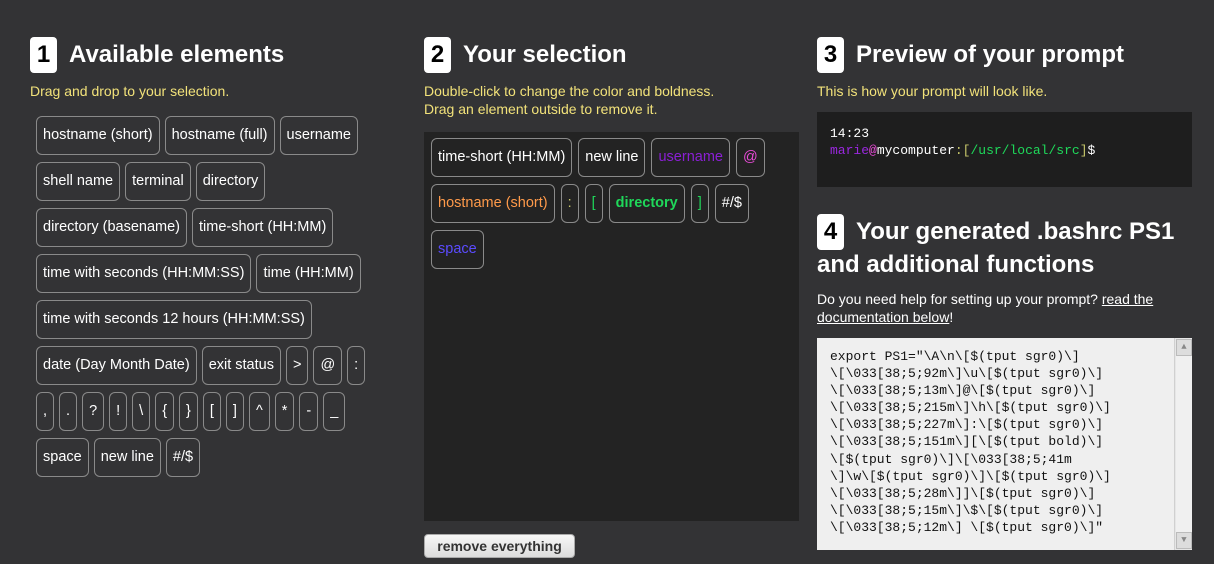  I want to click on preview-host: mycomputer, so click(915, 150).